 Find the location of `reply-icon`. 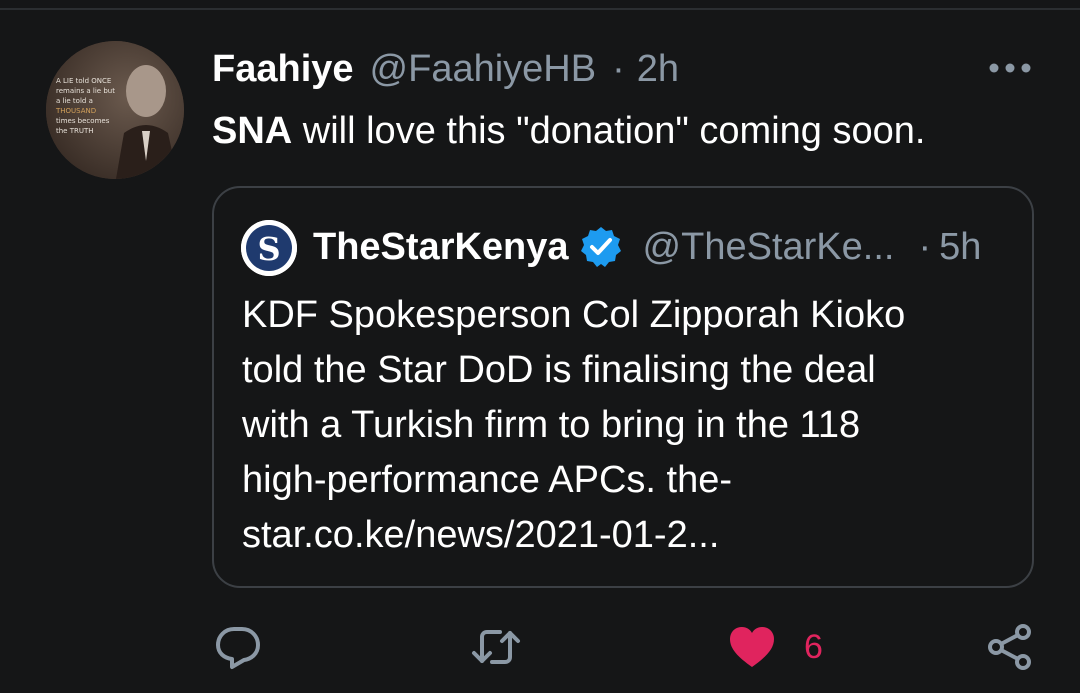

reply-icon is located at coordinates (238, 648).